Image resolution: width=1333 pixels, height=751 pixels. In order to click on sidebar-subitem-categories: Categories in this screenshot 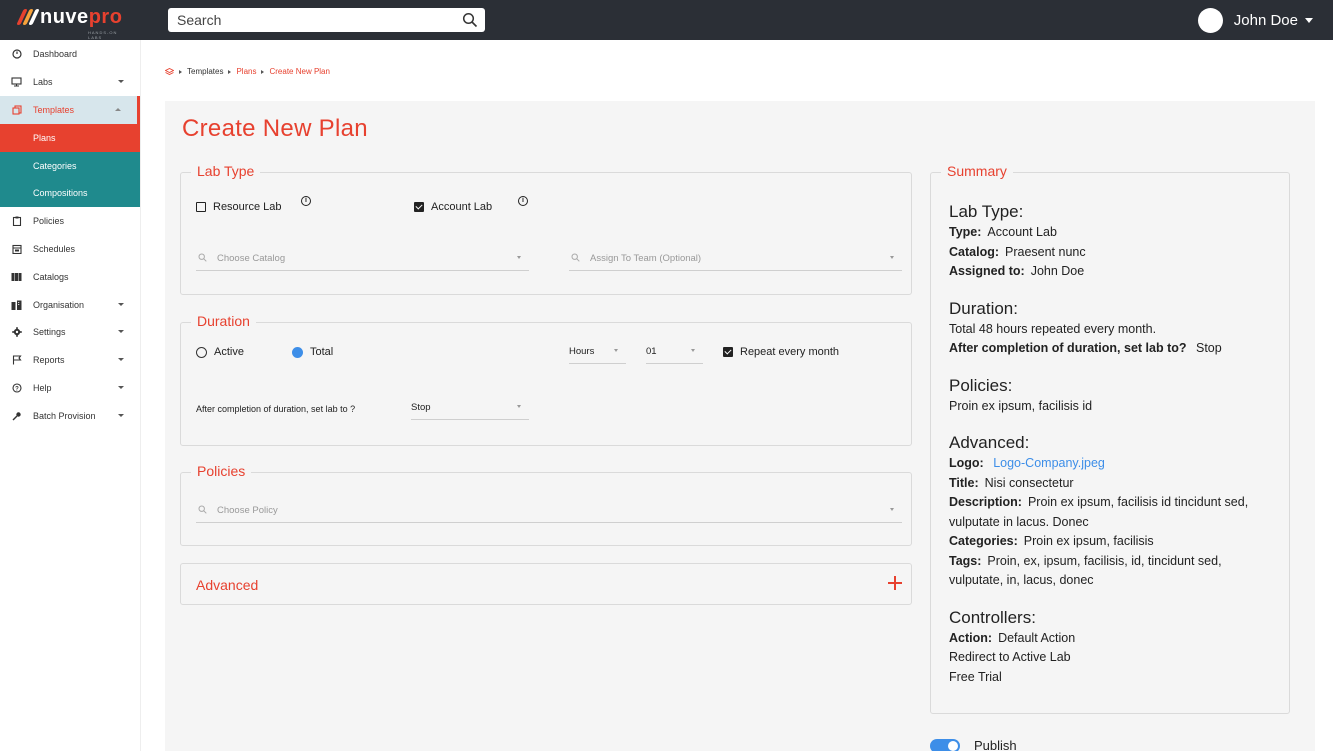, I will do `click(70, 165)`.